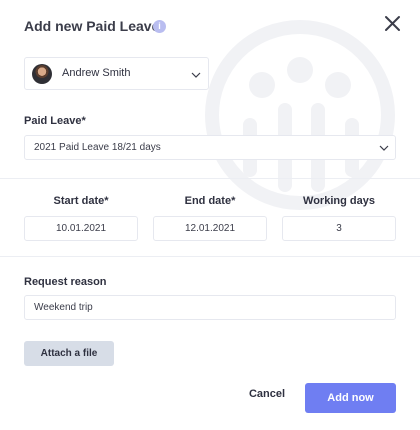 This screenshot has height=430, width=420. I want to click on request-reason-input: Weekend trip, so click(210, 307).